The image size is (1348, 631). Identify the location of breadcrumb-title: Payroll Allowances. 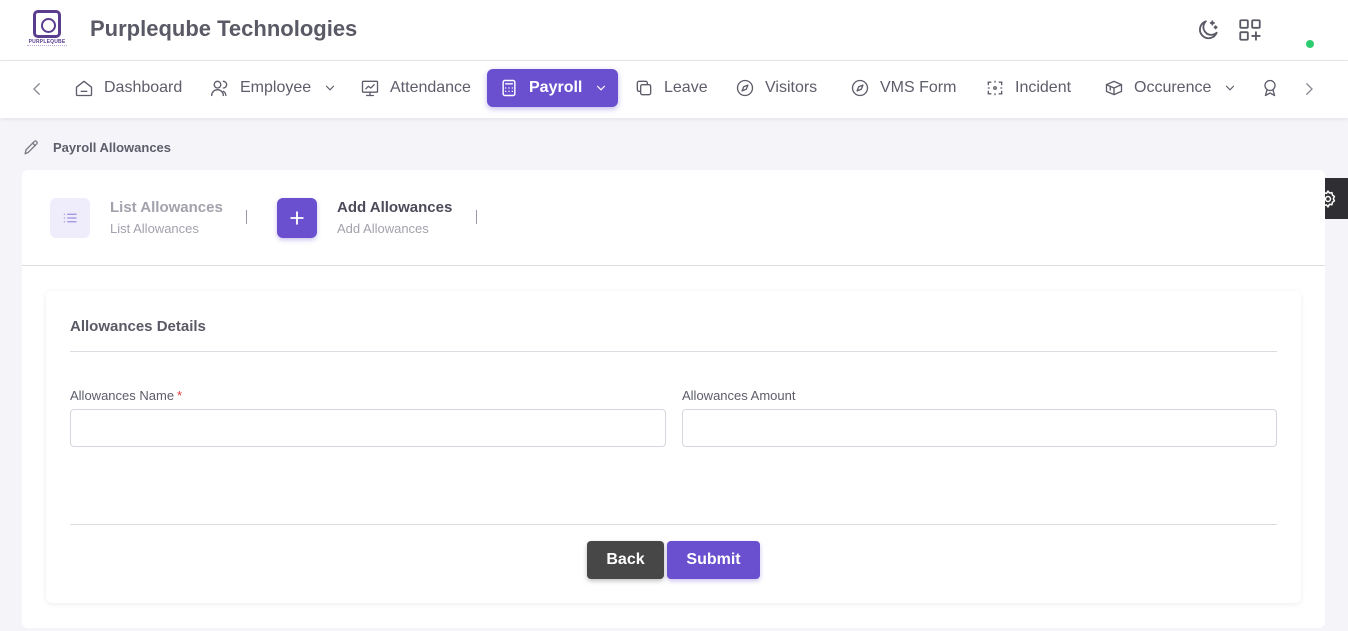
(112, 147).